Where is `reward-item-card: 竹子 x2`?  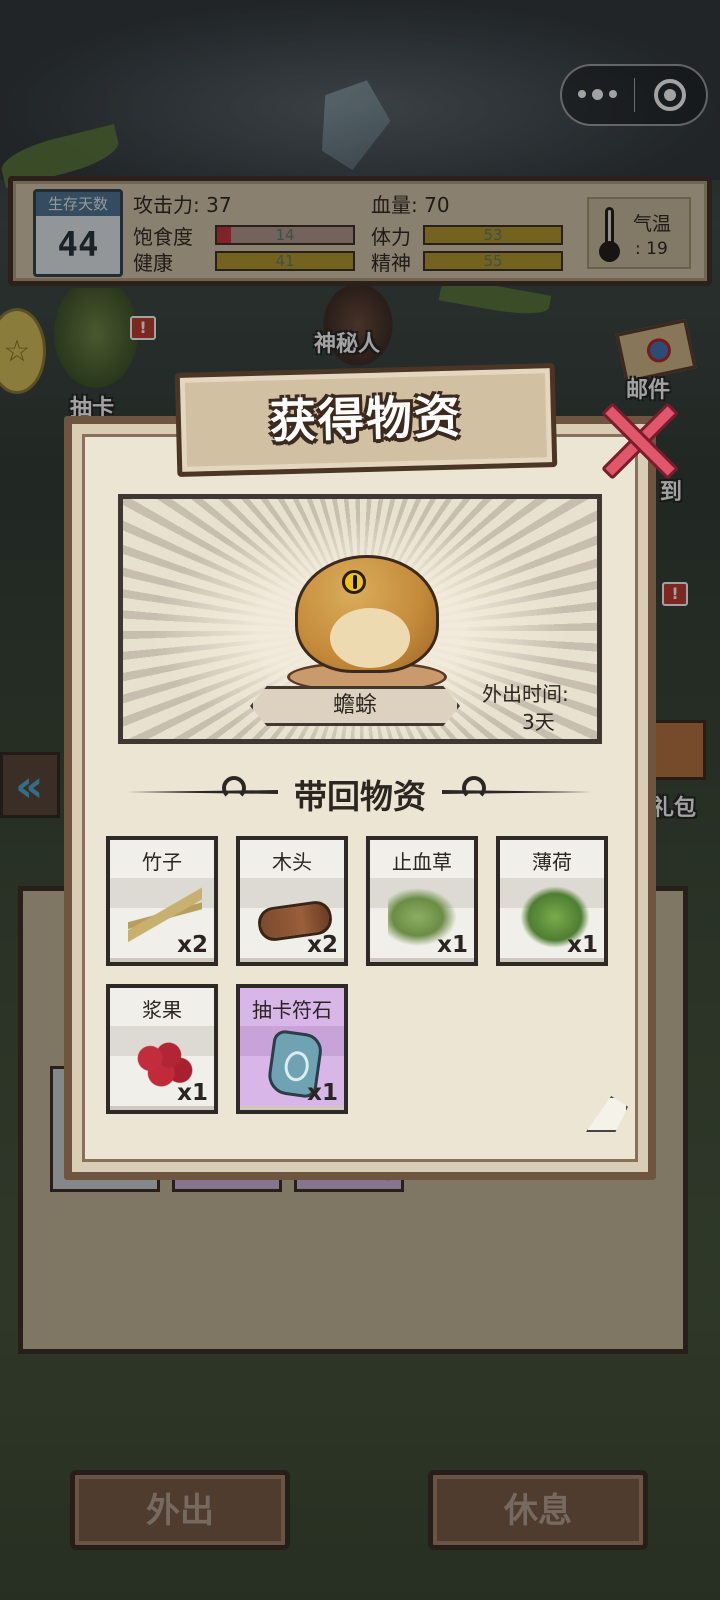
reward-item-card: 竹子 x2 is located at coordinates (162, 901).